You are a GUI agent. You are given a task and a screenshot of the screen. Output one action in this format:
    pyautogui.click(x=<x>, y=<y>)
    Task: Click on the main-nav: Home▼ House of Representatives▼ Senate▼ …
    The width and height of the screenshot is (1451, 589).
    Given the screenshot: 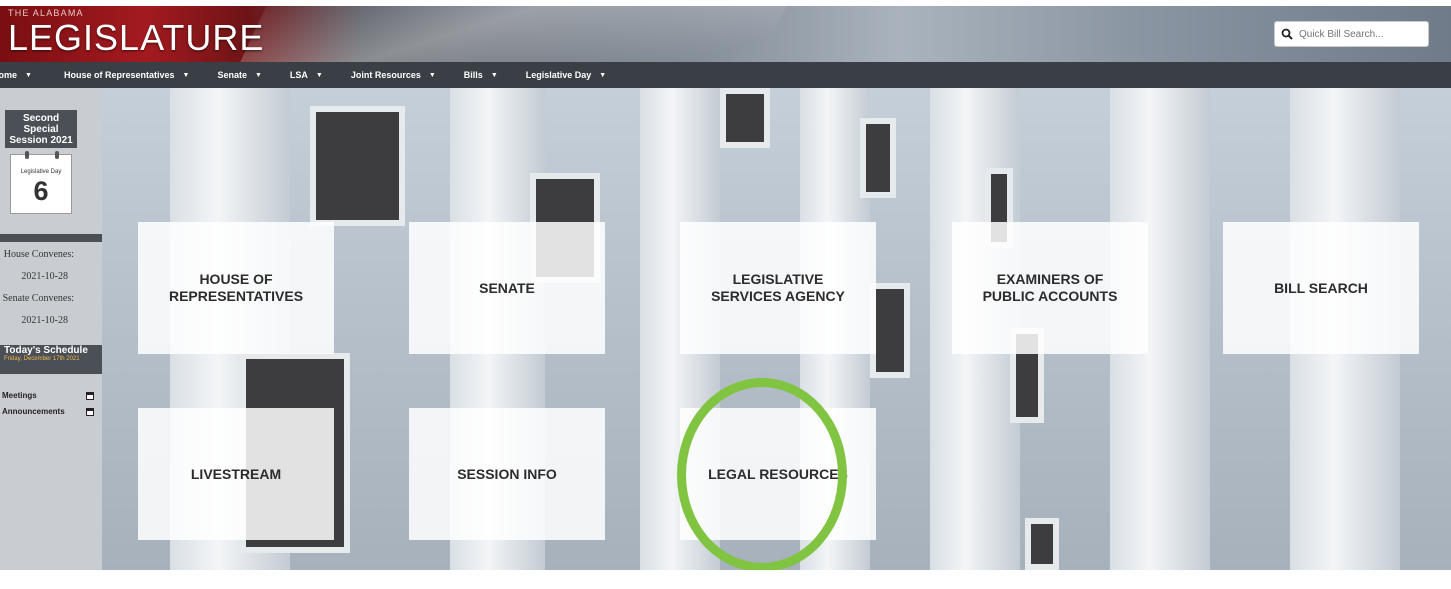 What is the action you would take?
    pyautogui.click(x=725, y=75)
    